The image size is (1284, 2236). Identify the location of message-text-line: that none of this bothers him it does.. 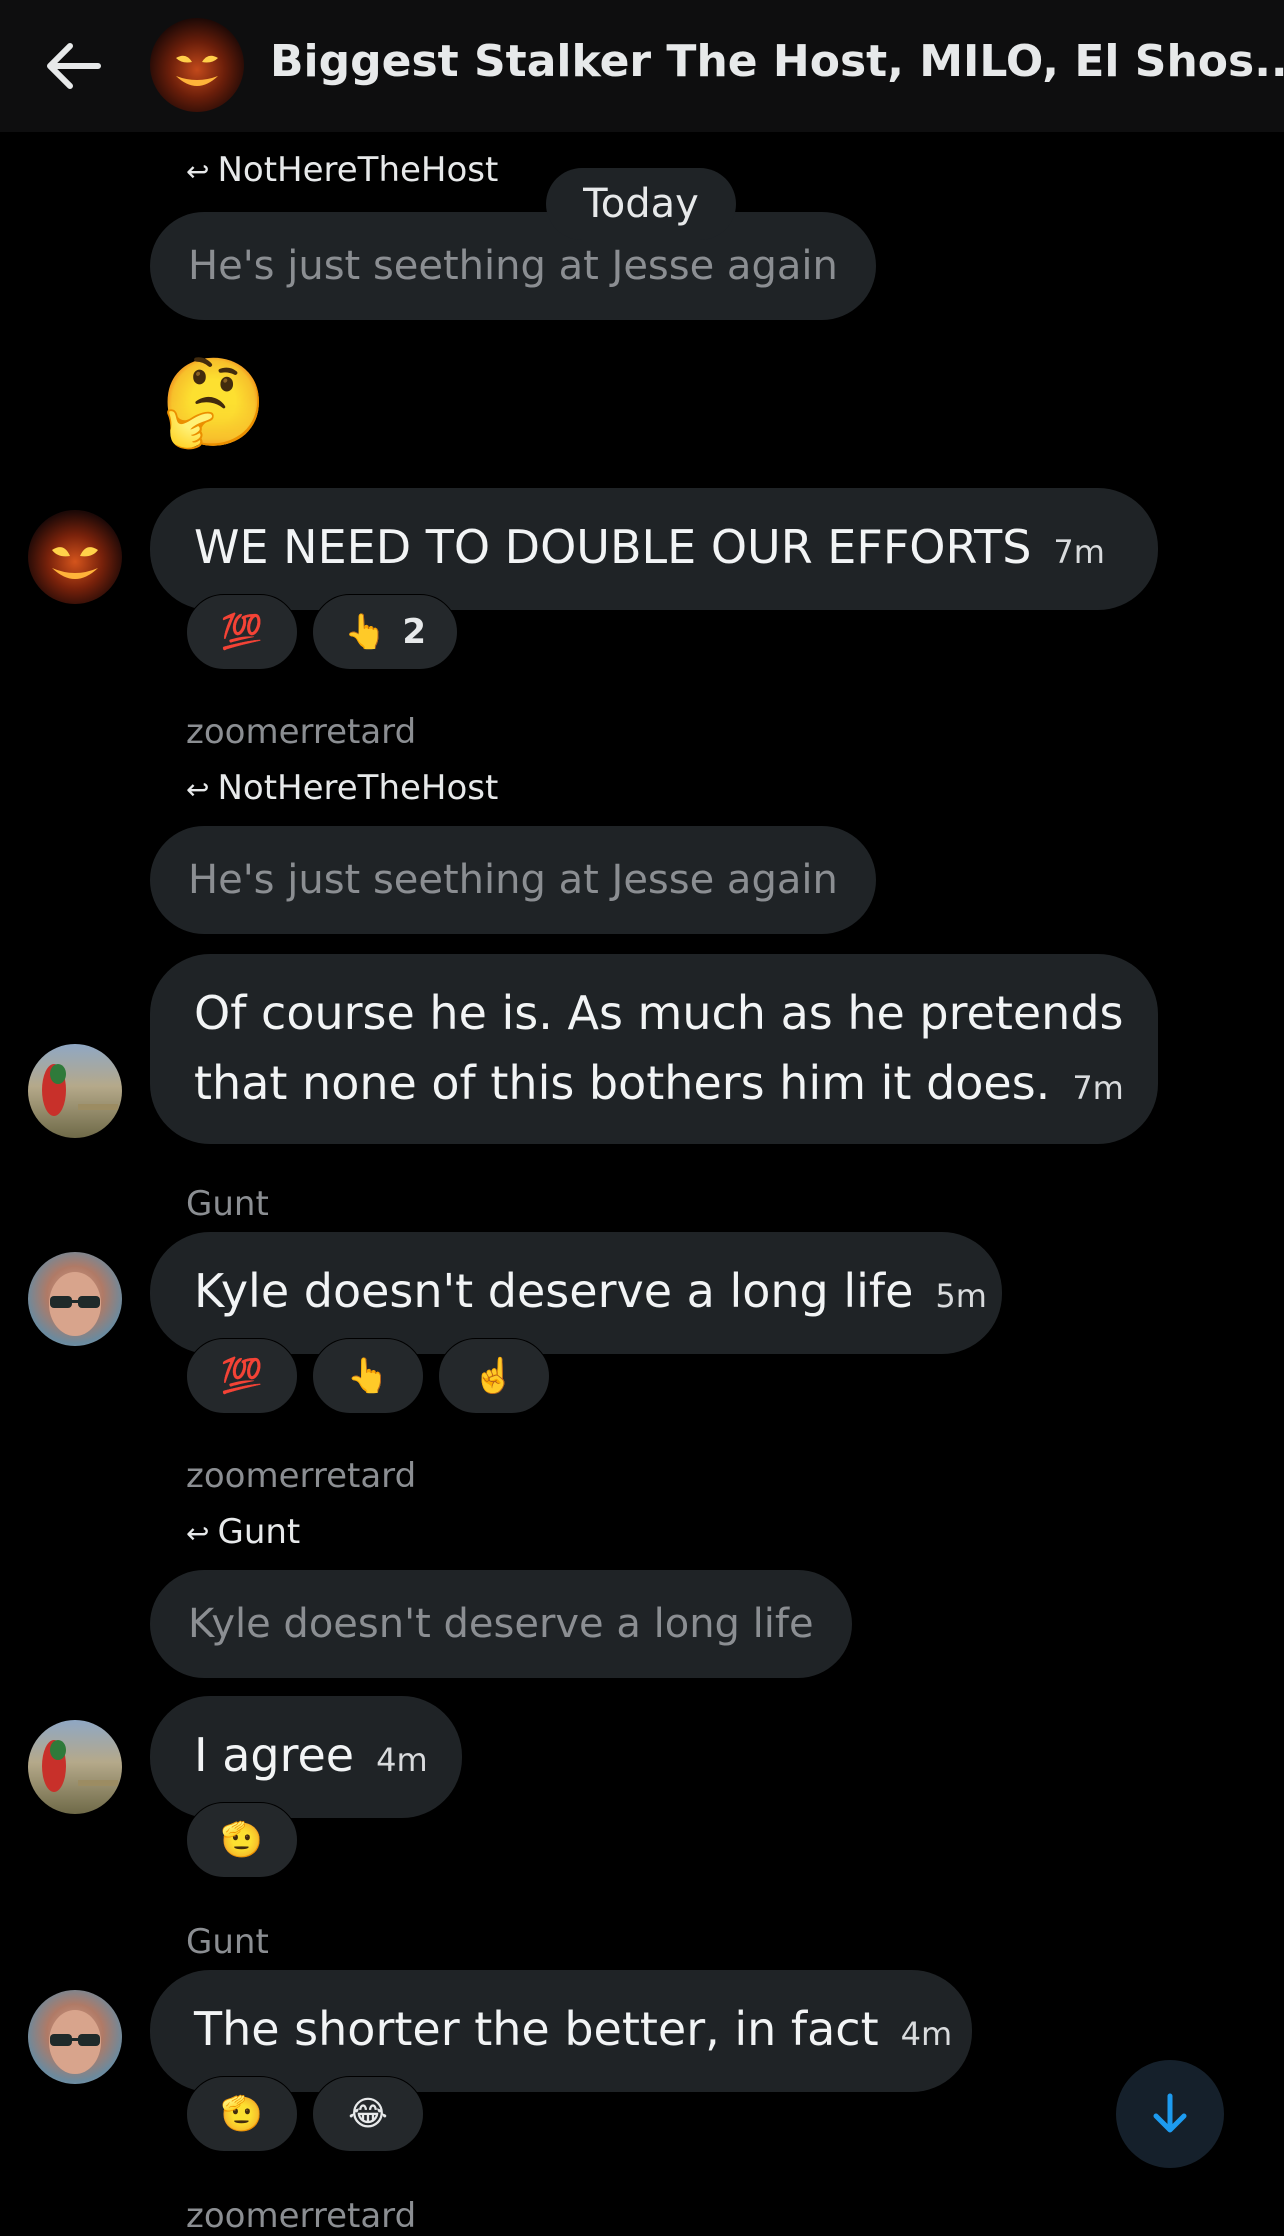
(622, 1083).